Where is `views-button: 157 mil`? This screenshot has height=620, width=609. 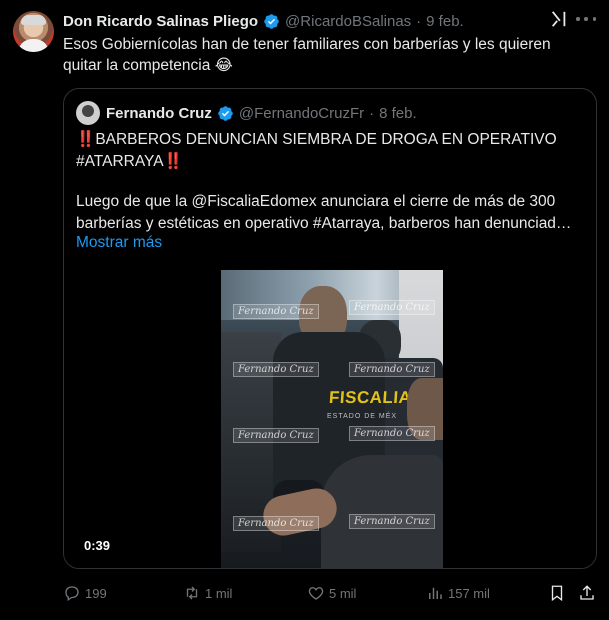 views-button: 157 mil is located at coordinates (458, 593).